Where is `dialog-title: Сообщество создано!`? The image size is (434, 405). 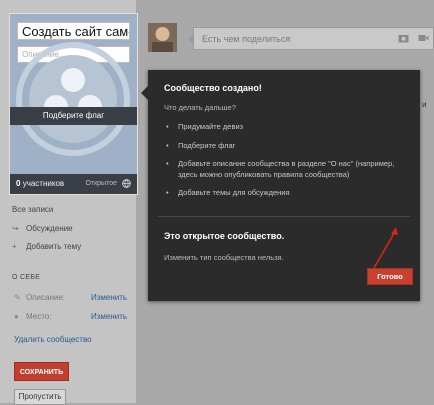
dialog-title: Сообщество создано! is located at coordinates (213, 88).